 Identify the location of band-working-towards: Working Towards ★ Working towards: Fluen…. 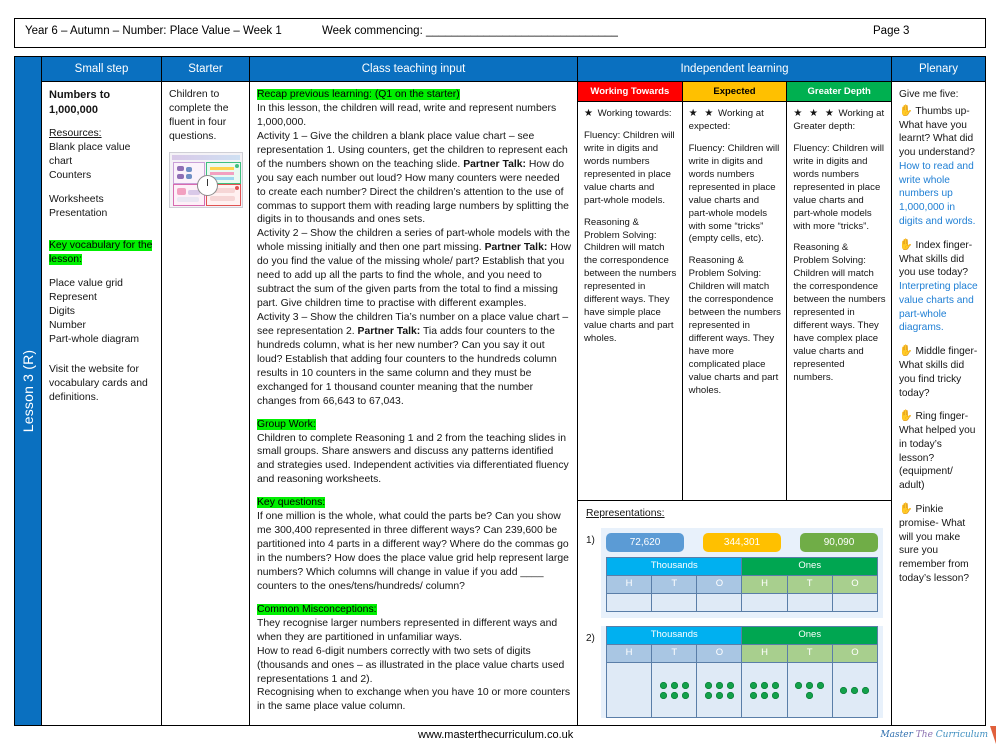
(630, 291).